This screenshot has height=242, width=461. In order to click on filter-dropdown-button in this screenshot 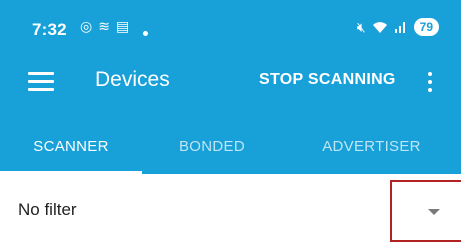, I will do `click(425, 211)`.